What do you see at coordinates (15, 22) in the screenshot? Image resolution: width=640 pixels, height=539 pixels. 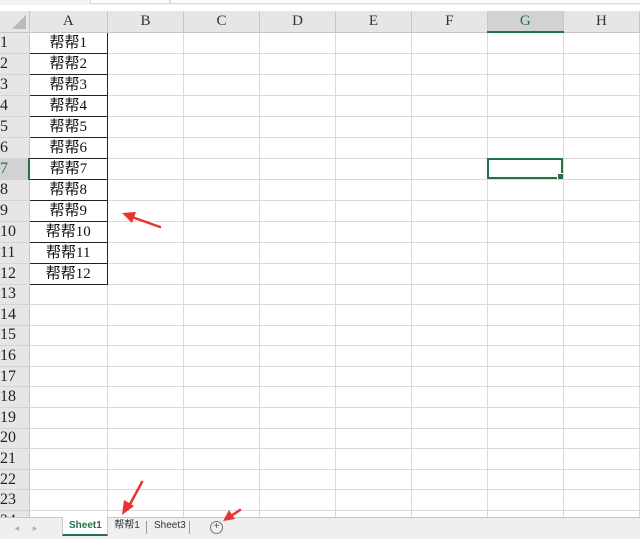 I see `select-all-corner` at bounding box center [15, 22].